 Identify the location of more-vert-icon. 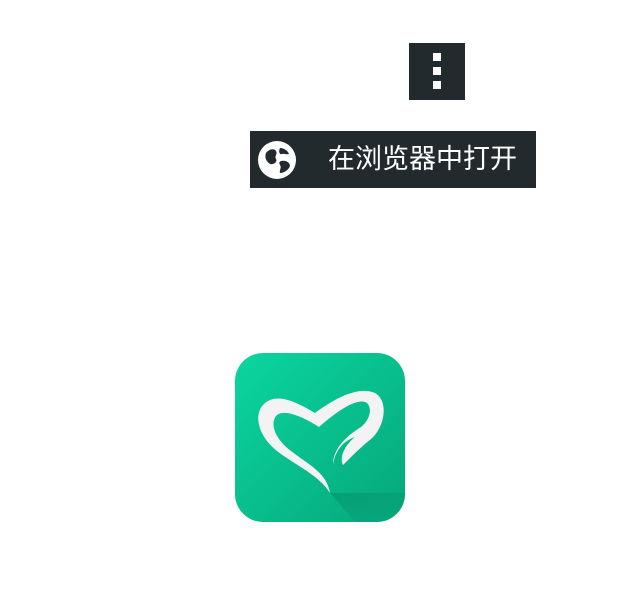
(437, 57).